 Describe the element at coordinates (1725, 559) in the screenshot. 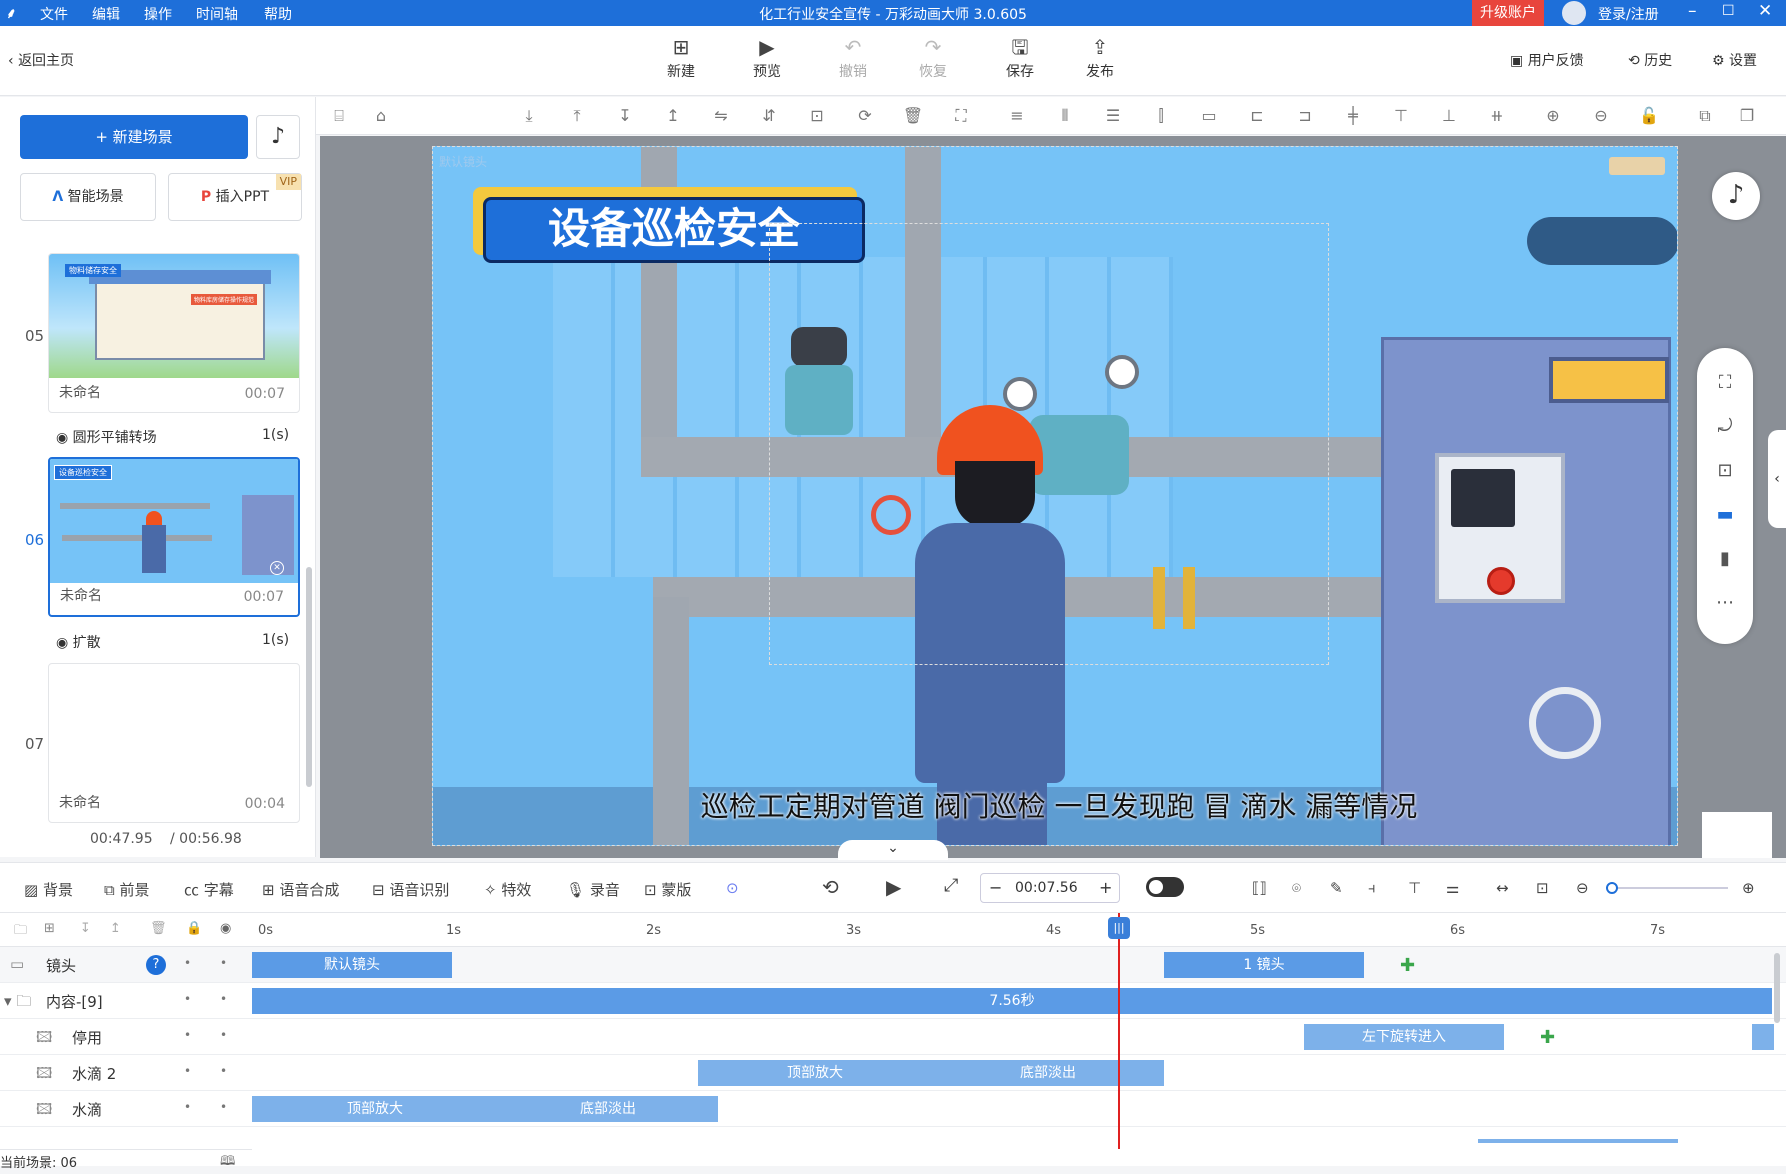

I see `mobile-icon: ▮` at that location.